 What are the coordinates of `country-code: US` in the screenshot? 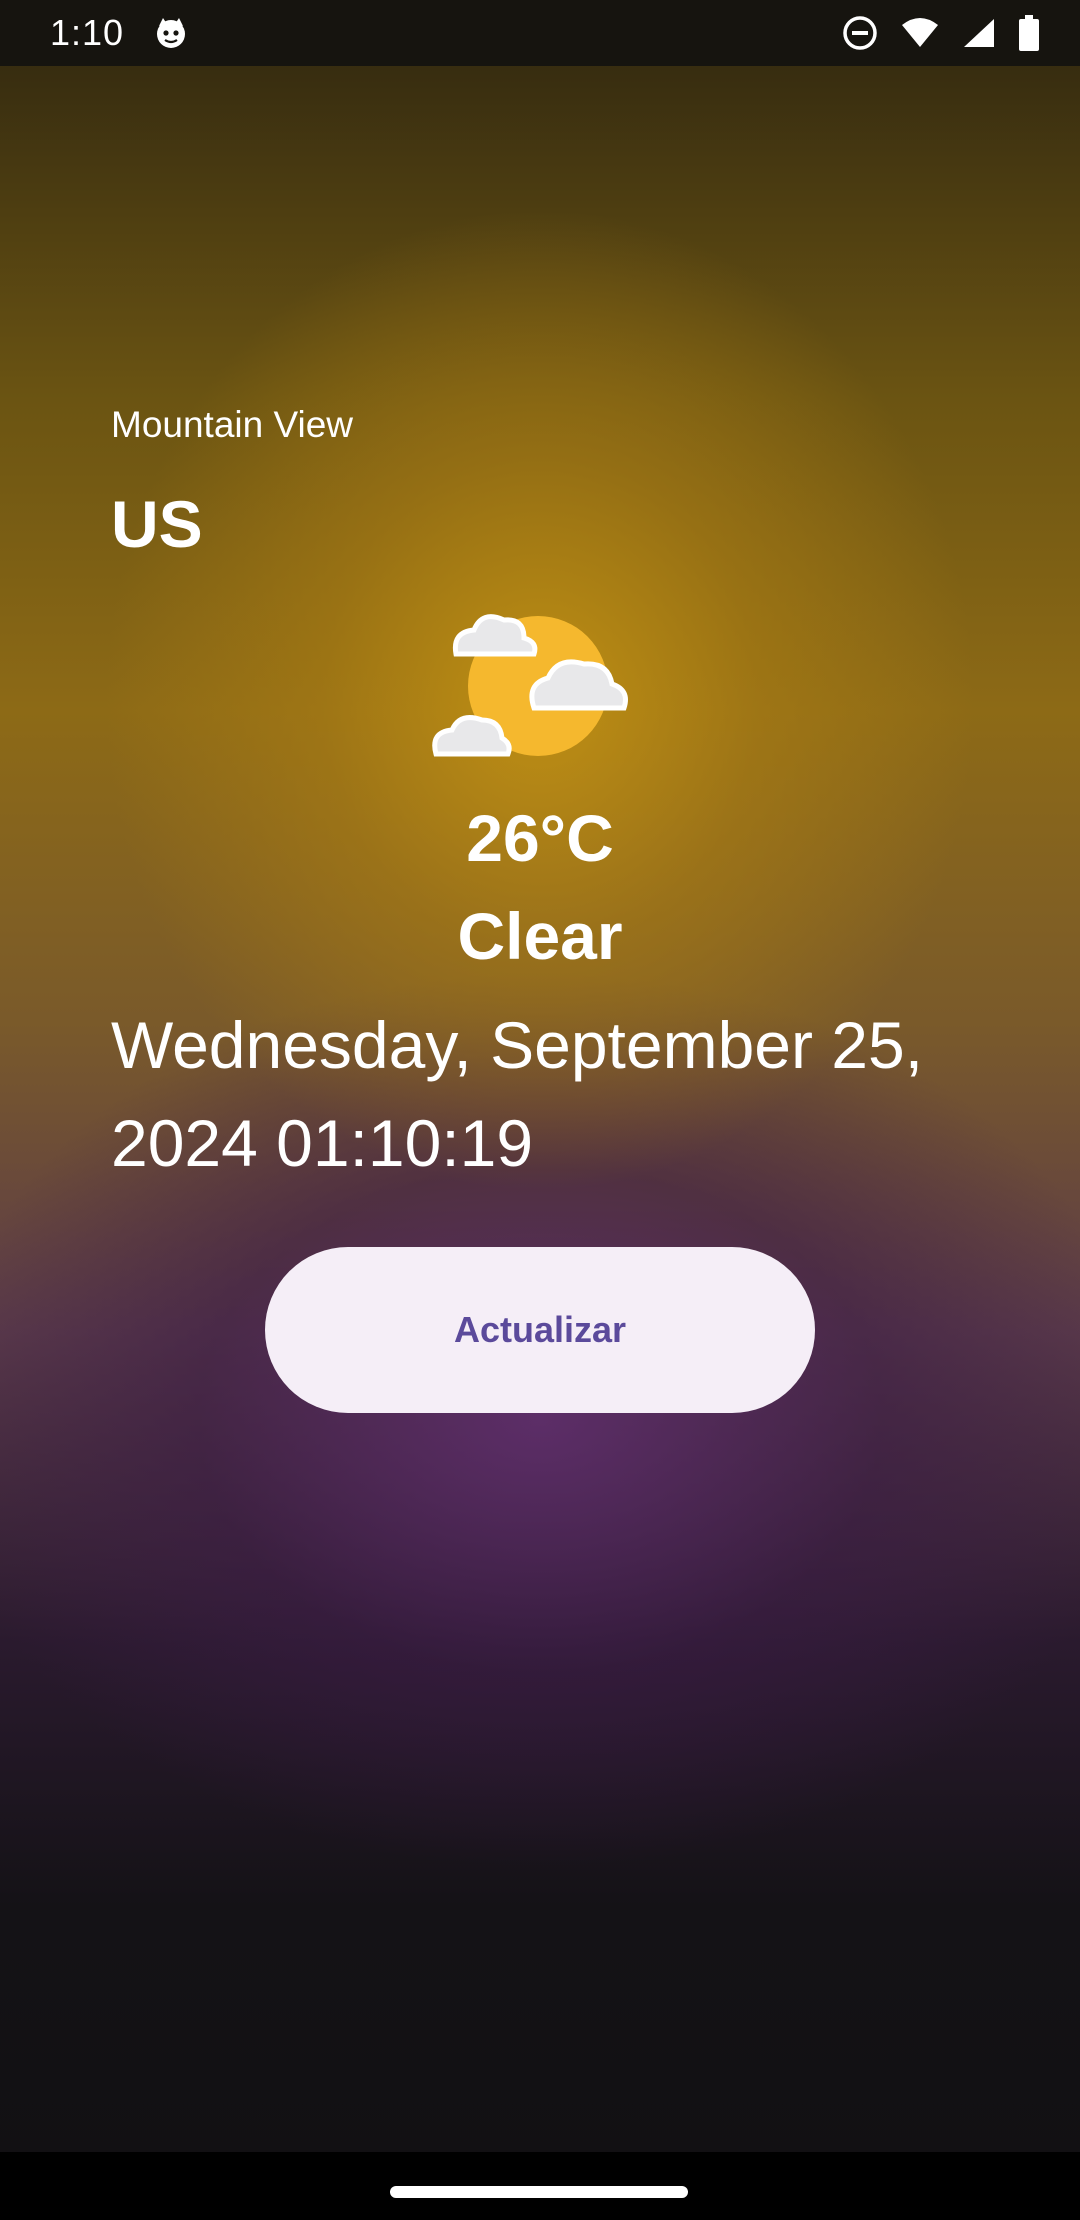 It's located at (157, 524).